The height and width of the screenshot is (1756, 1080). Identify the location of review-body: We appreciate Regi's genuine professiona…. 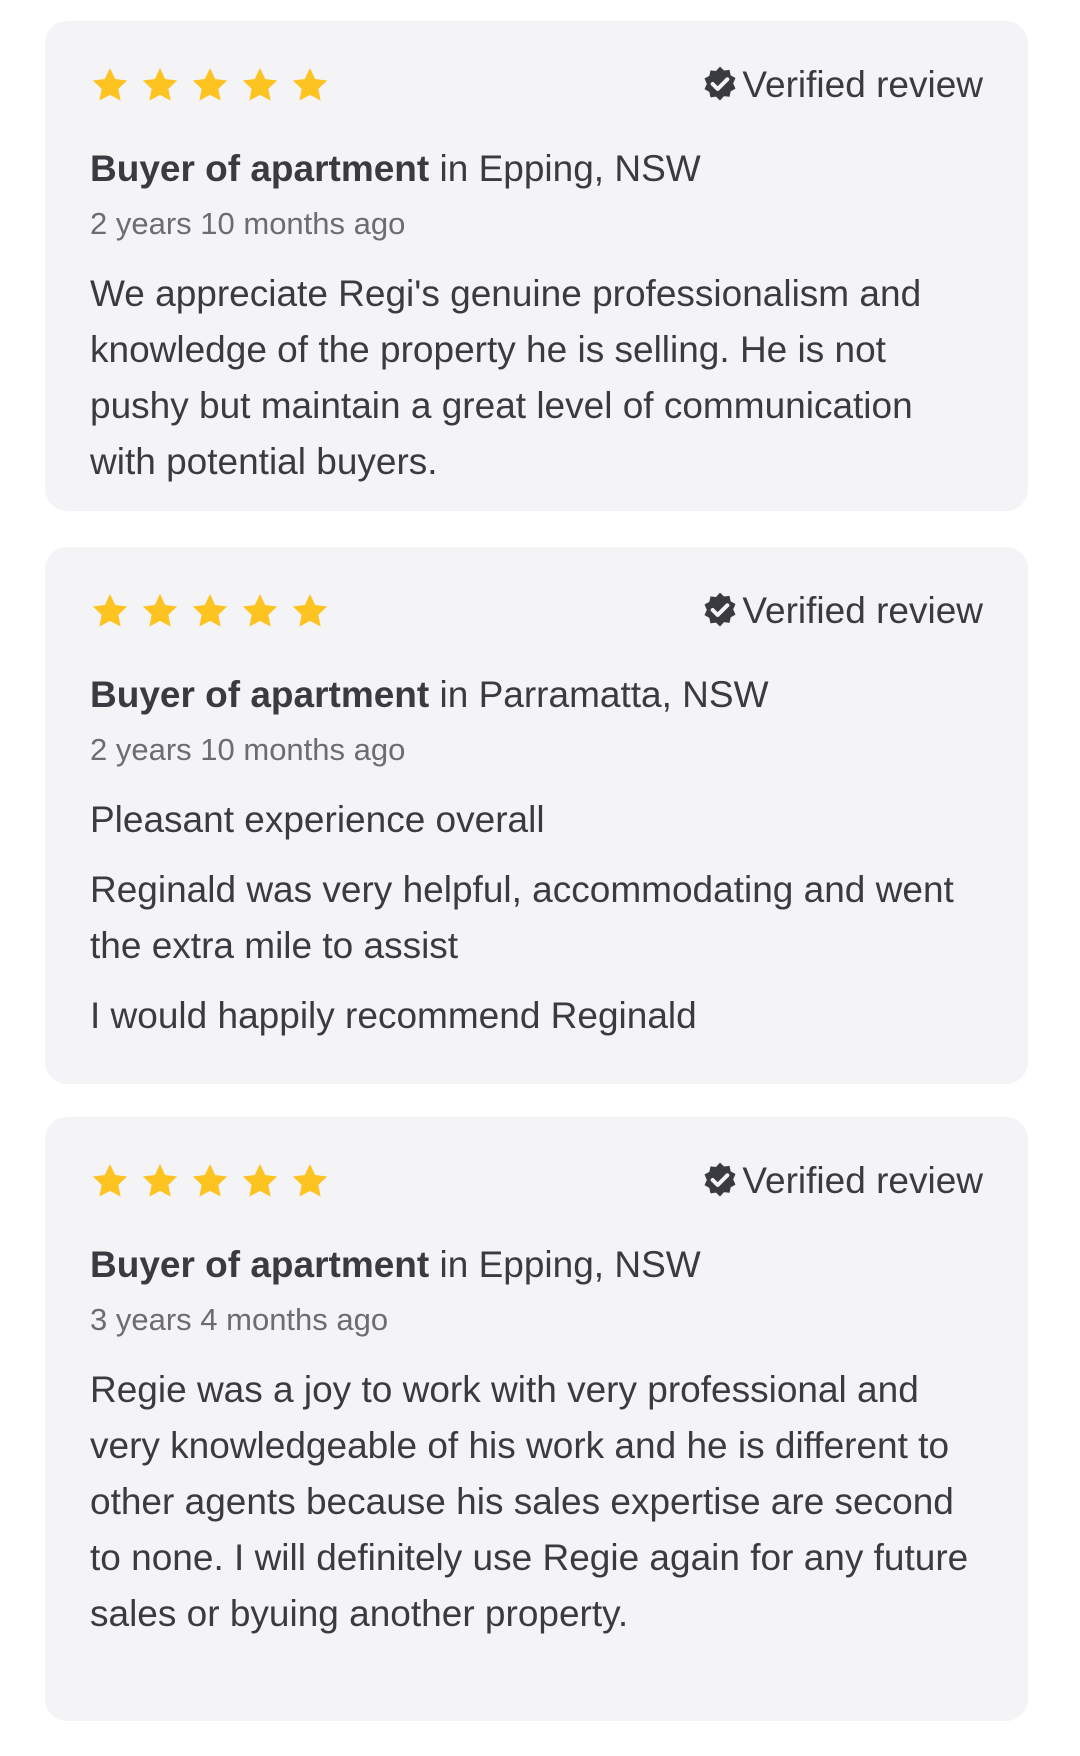
(536, 378).